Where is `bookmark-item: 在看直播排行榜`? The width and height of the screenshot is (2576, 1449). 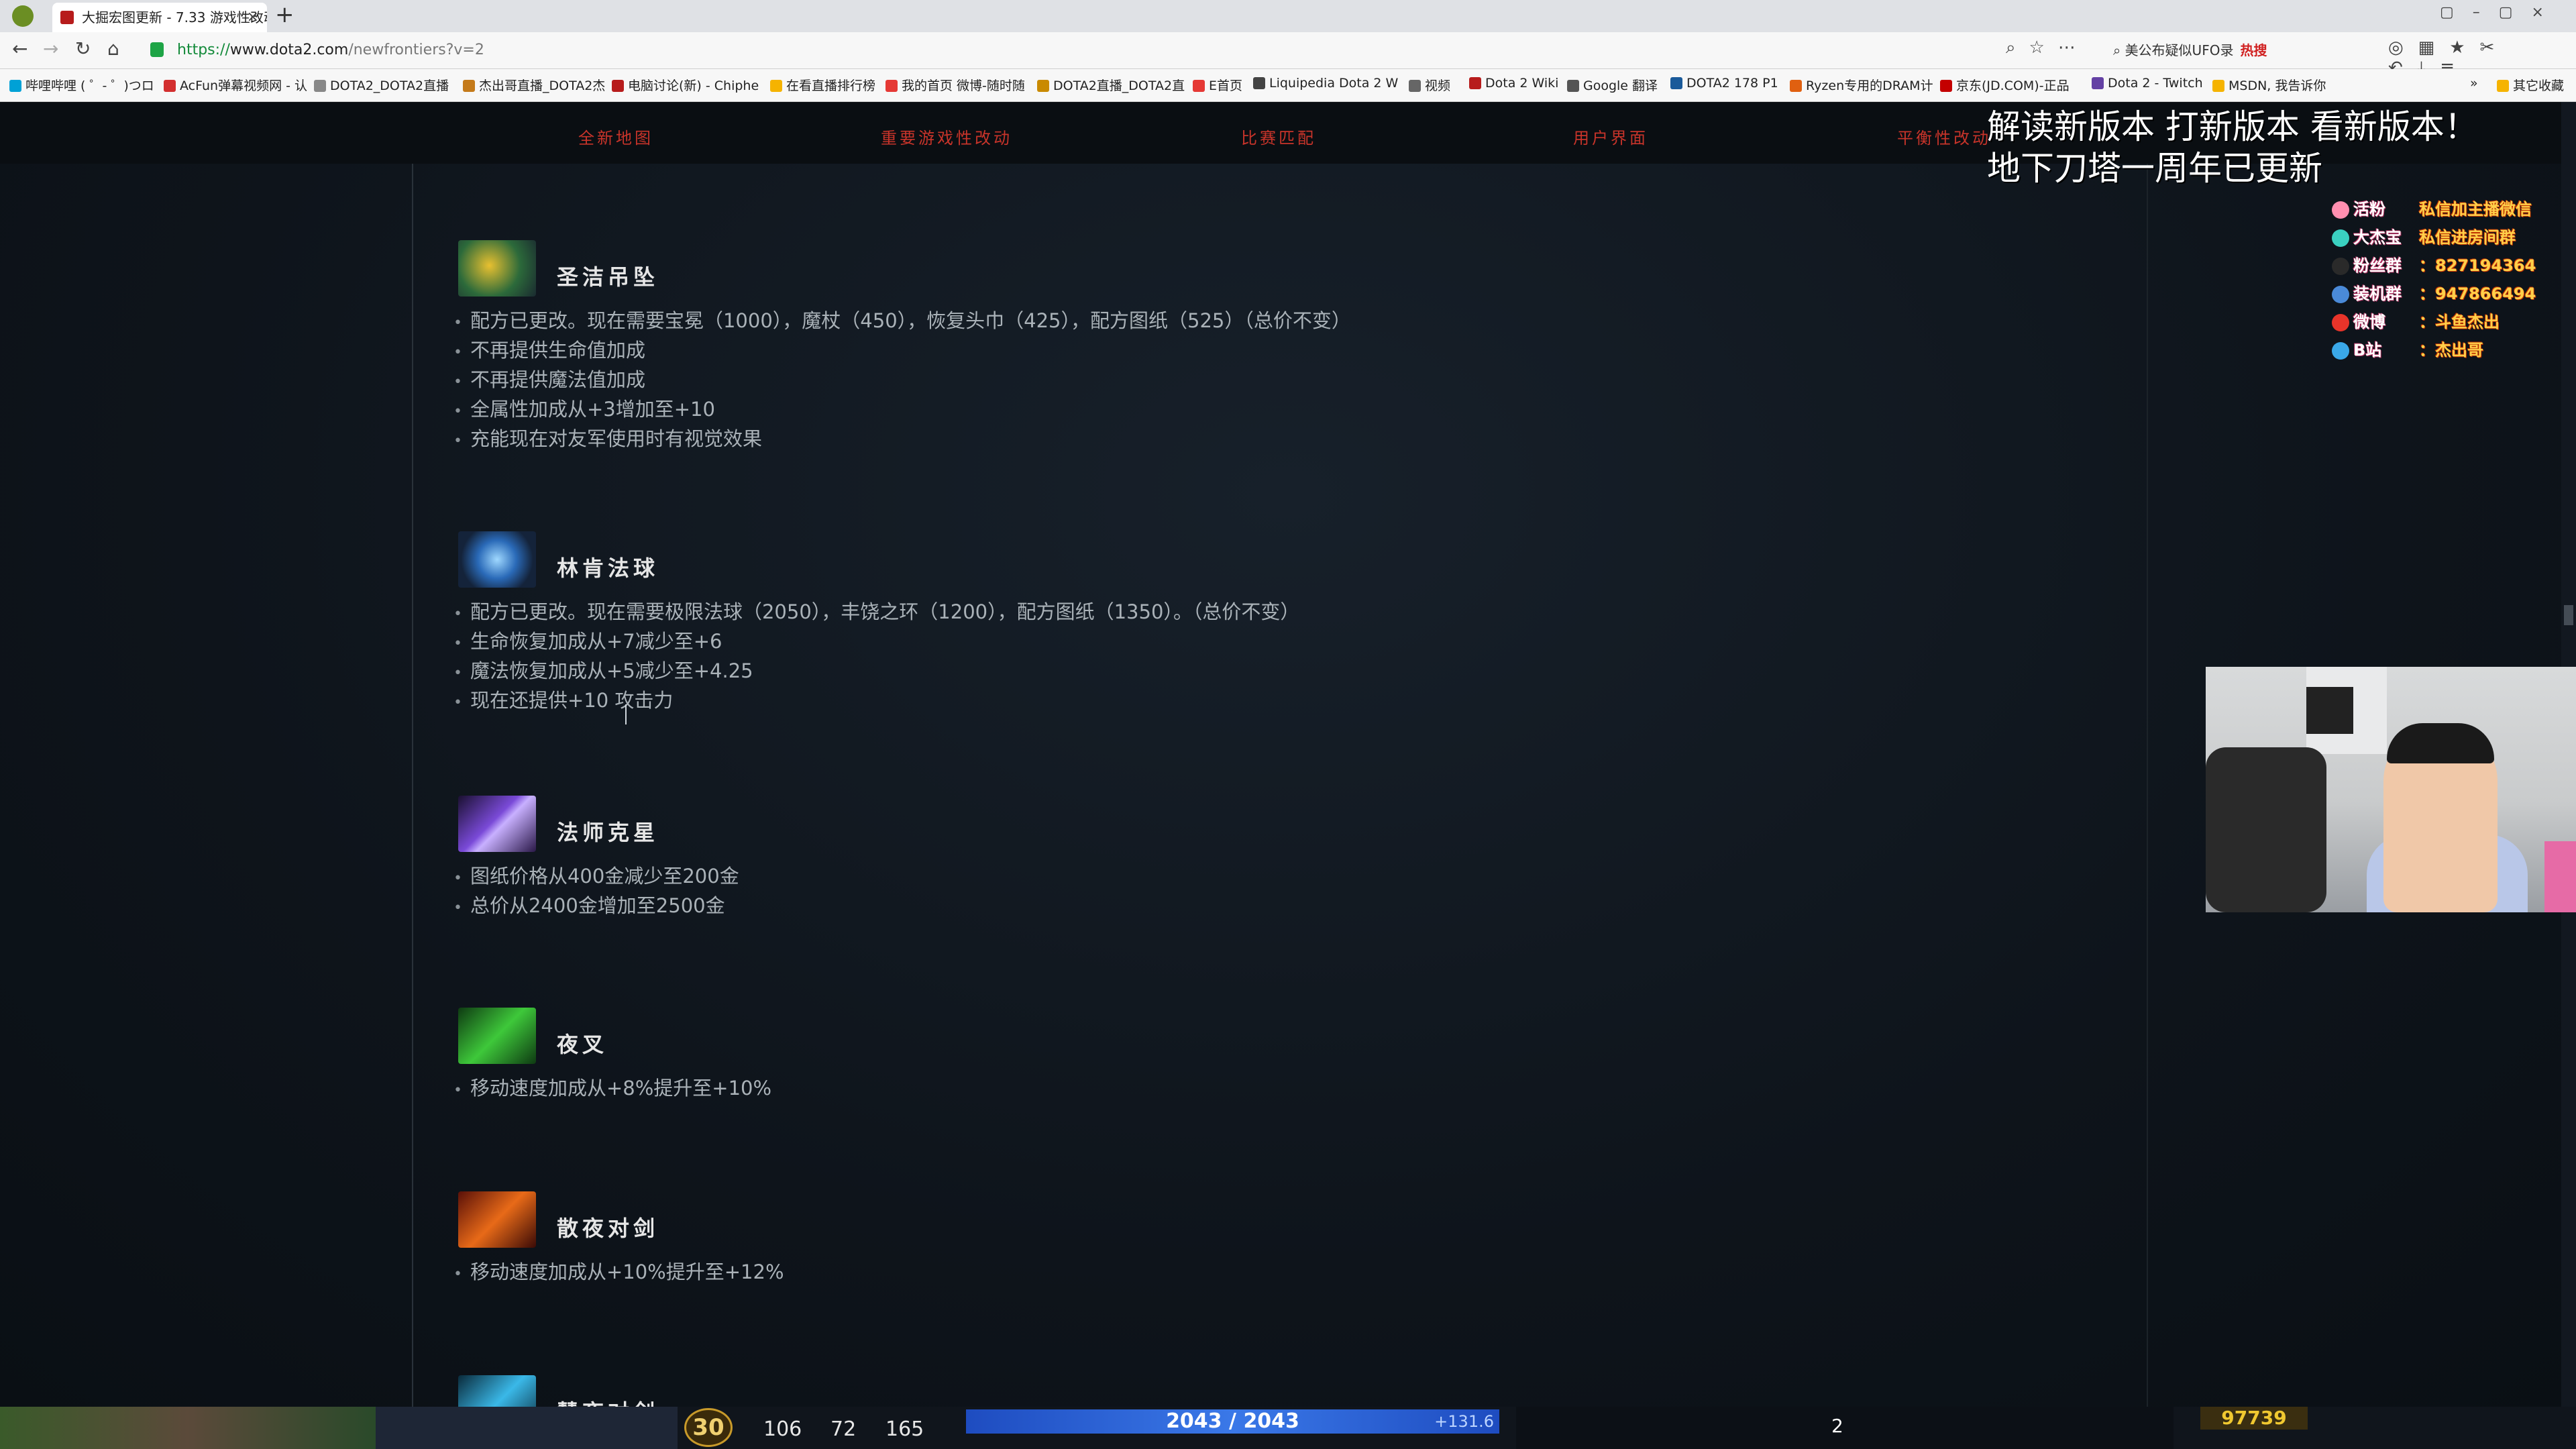
bookmark-item: 在看直播排行榜 is located at coordinates (822, 85).